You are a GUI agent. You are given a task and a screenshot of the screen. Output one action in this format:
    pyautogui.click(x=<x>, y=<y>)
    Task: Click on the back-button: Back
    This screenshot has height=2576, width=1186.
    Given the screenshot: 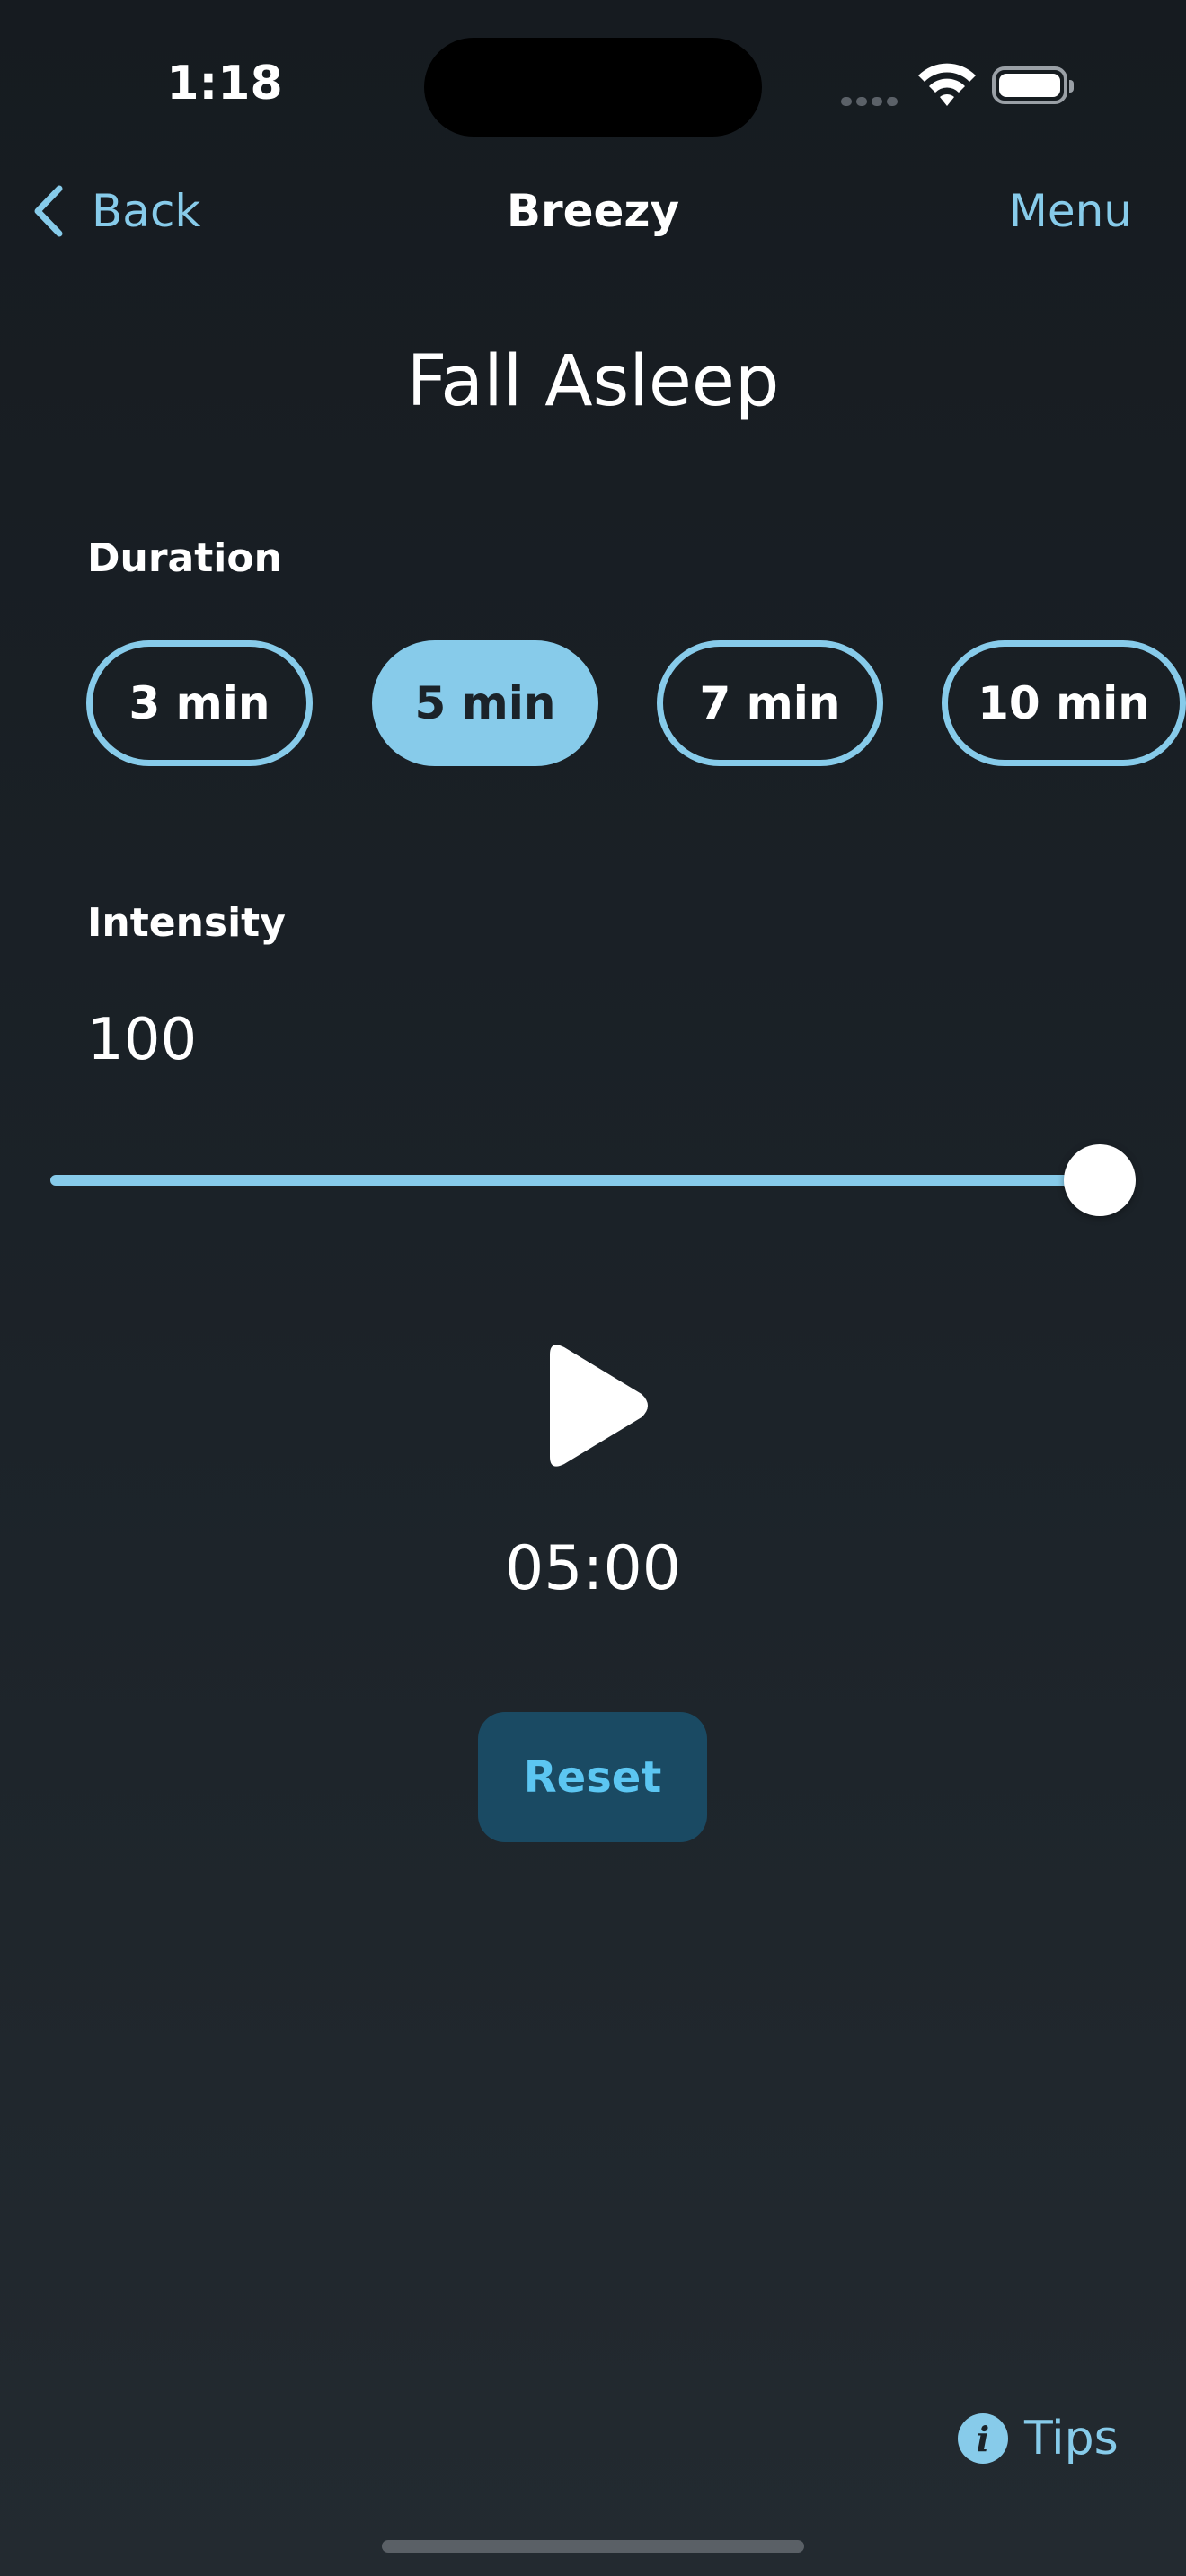 What is the action you would take?
    pyautogui.click(x=115, y=211)
    